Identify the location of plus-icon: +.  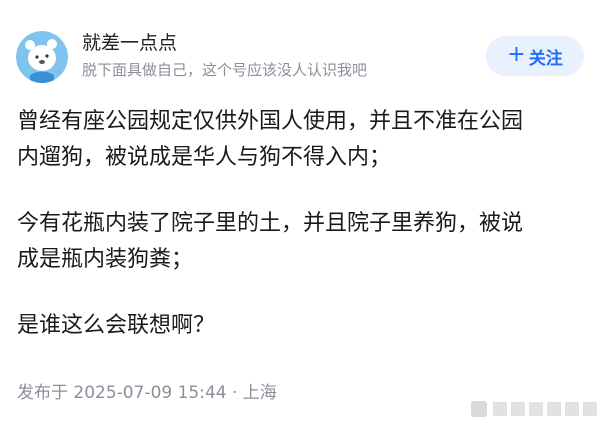
(516, 54).